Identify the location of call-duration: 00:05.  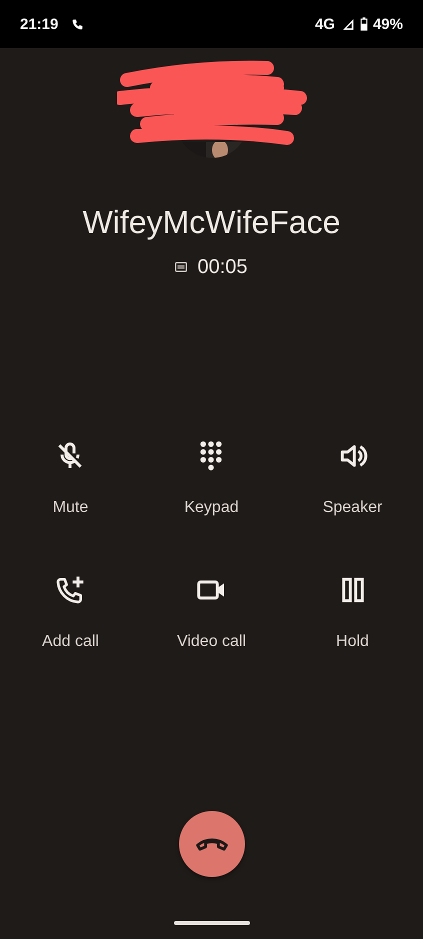
(222, 267).